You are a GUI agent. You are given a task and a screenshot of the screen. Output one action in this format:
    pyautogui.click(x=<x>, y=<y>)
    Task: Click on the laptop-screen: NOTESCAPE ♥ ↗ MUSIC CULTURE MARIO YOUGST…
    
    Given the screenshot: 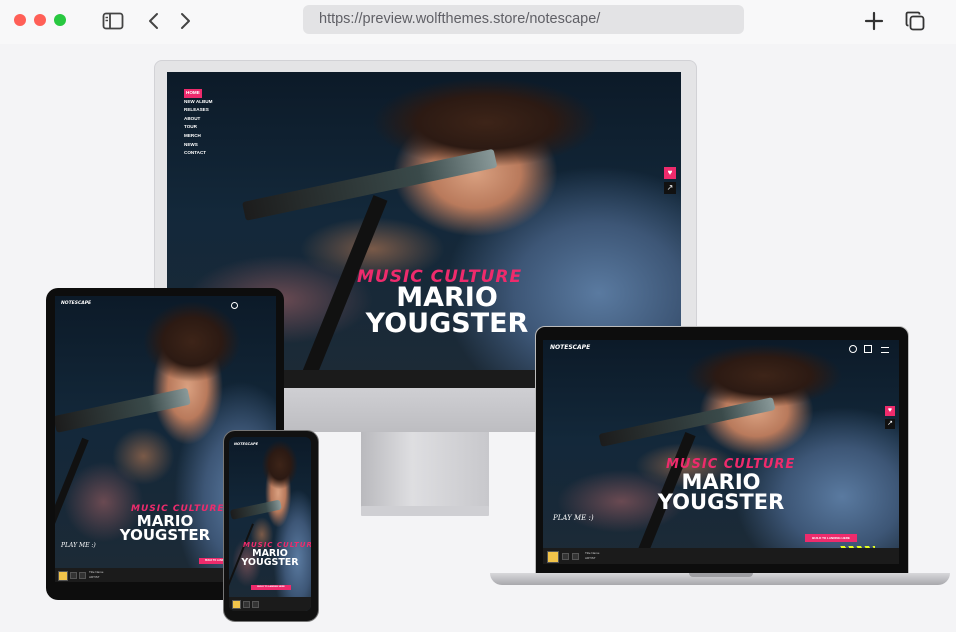 What is the action you would take?
    pyautogui.click(x=721, y=452)
    